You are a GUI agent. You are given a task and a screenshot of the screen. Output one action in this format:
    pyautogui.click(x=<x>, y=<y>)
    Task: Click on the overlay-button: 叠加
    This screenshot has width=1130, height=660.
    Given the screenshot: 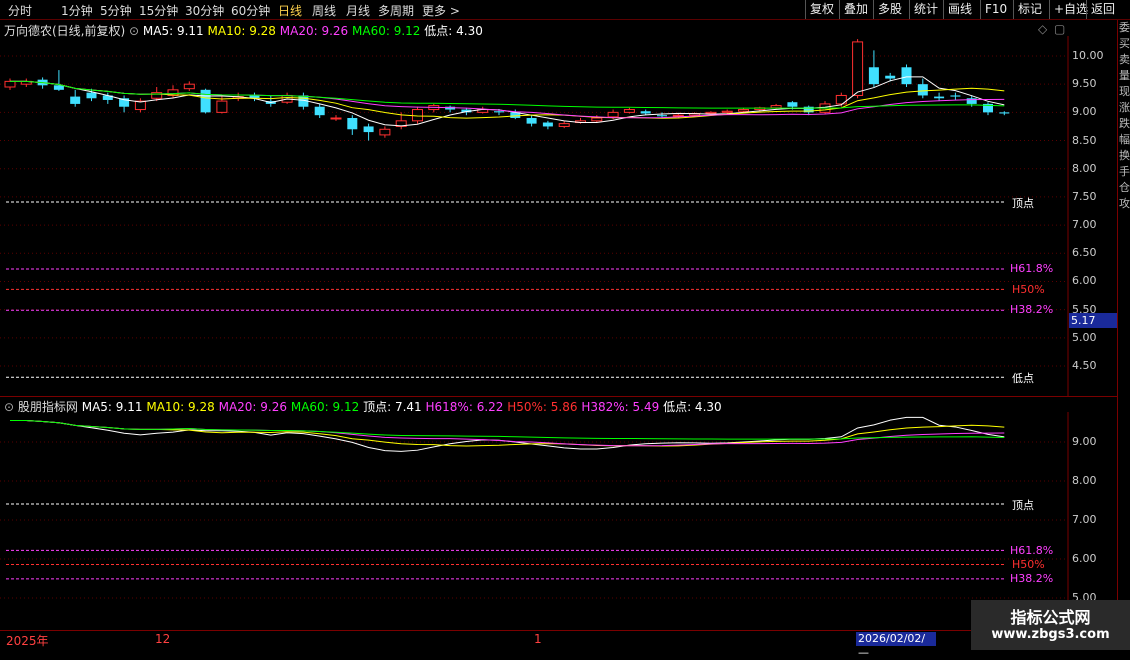 What is the action you would take?
    pyautogui.click(x=855, y=9)
    